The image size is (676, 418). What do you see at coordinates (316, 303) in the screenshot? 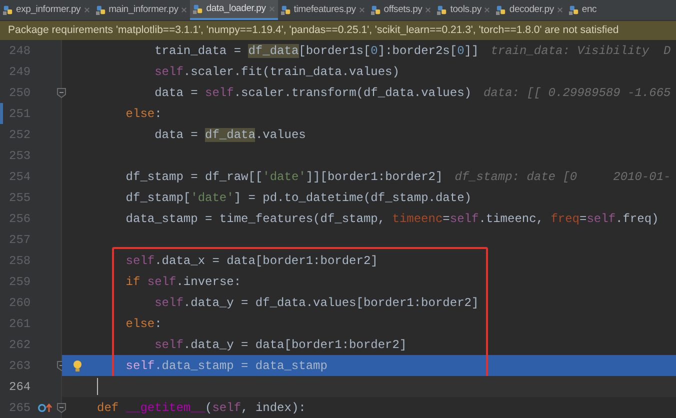
I see `code-line: self.data_y = df_data.values[border1:border2]` at bounding box center [316, 303].